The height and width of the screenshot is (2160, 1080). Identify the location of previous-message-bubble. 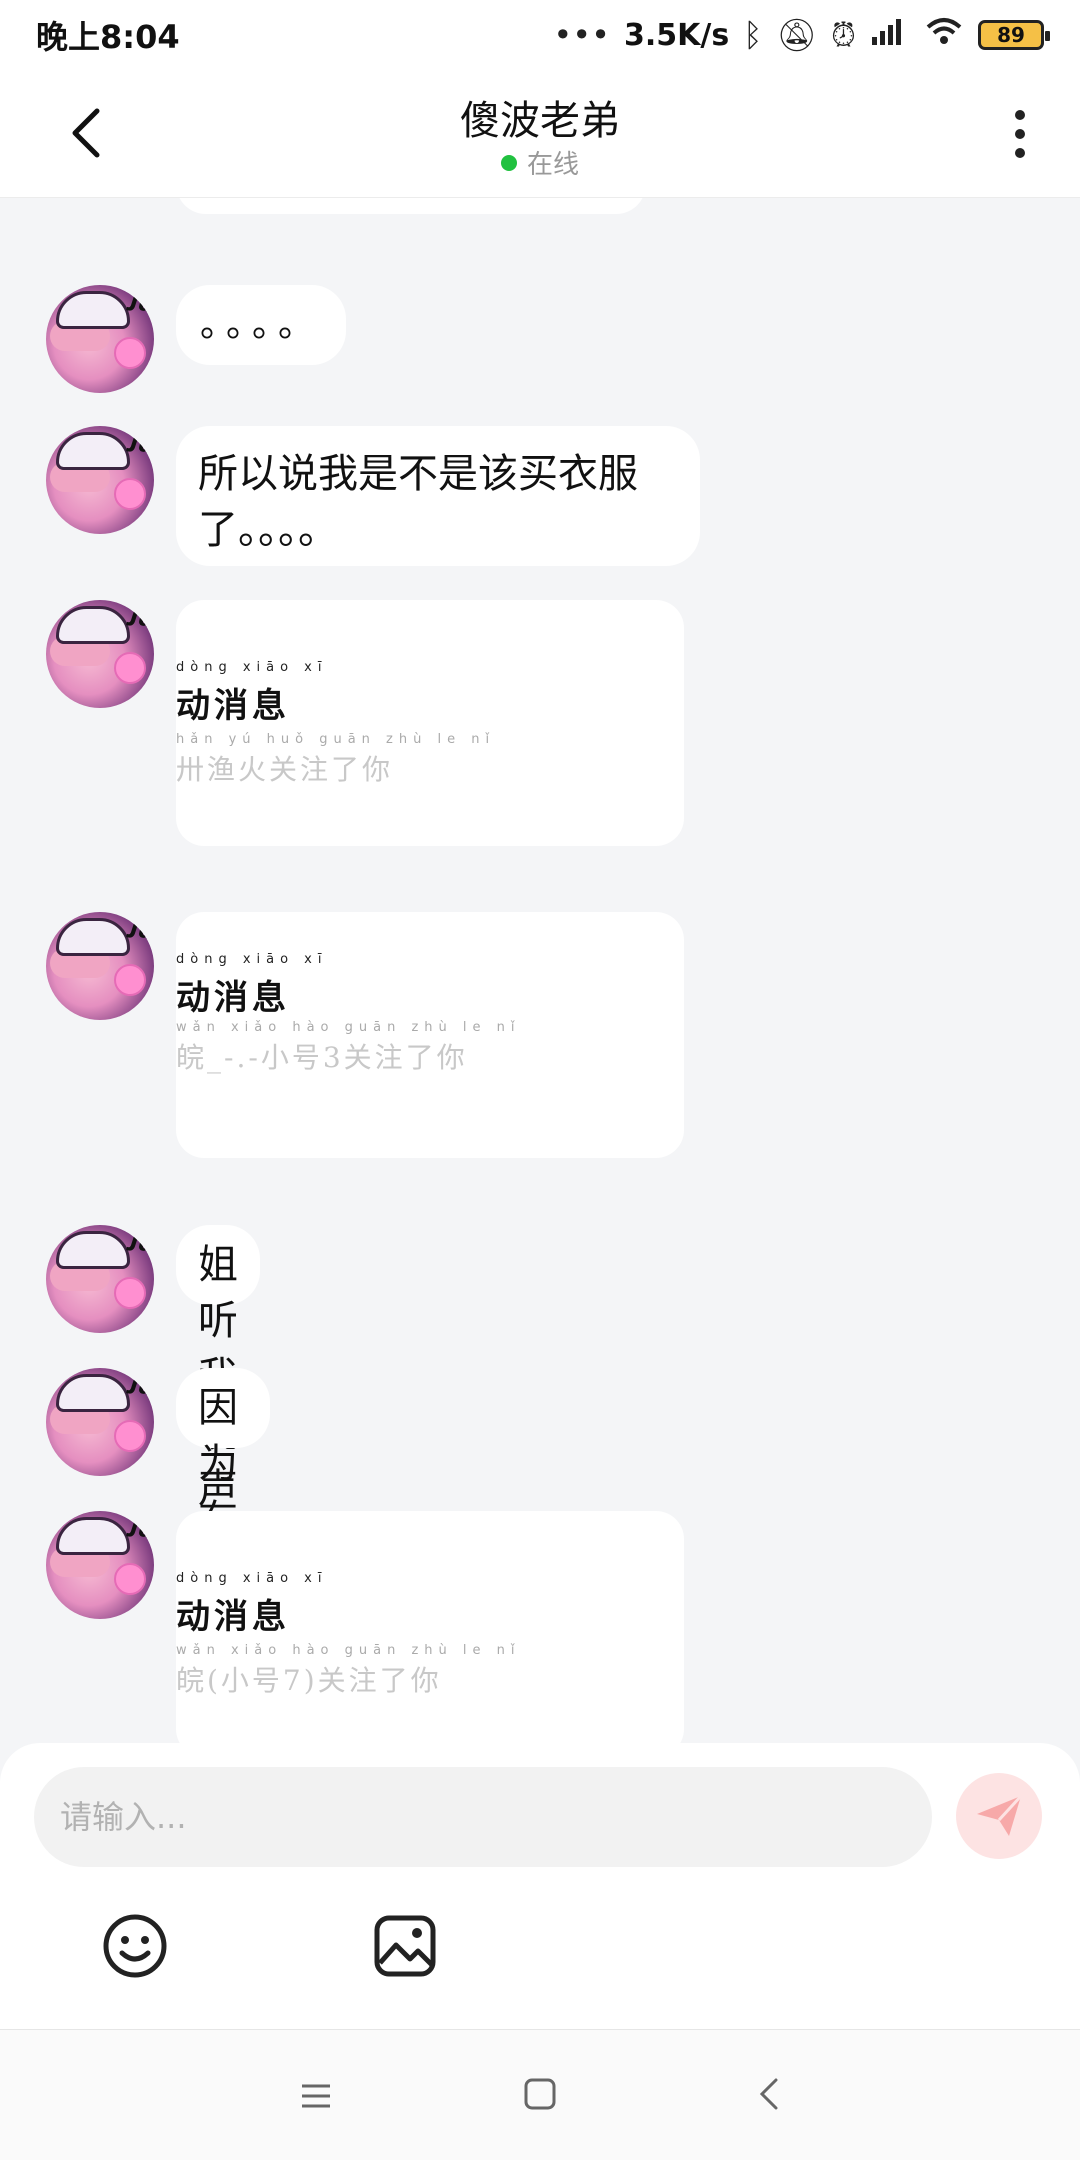
(411, 206).